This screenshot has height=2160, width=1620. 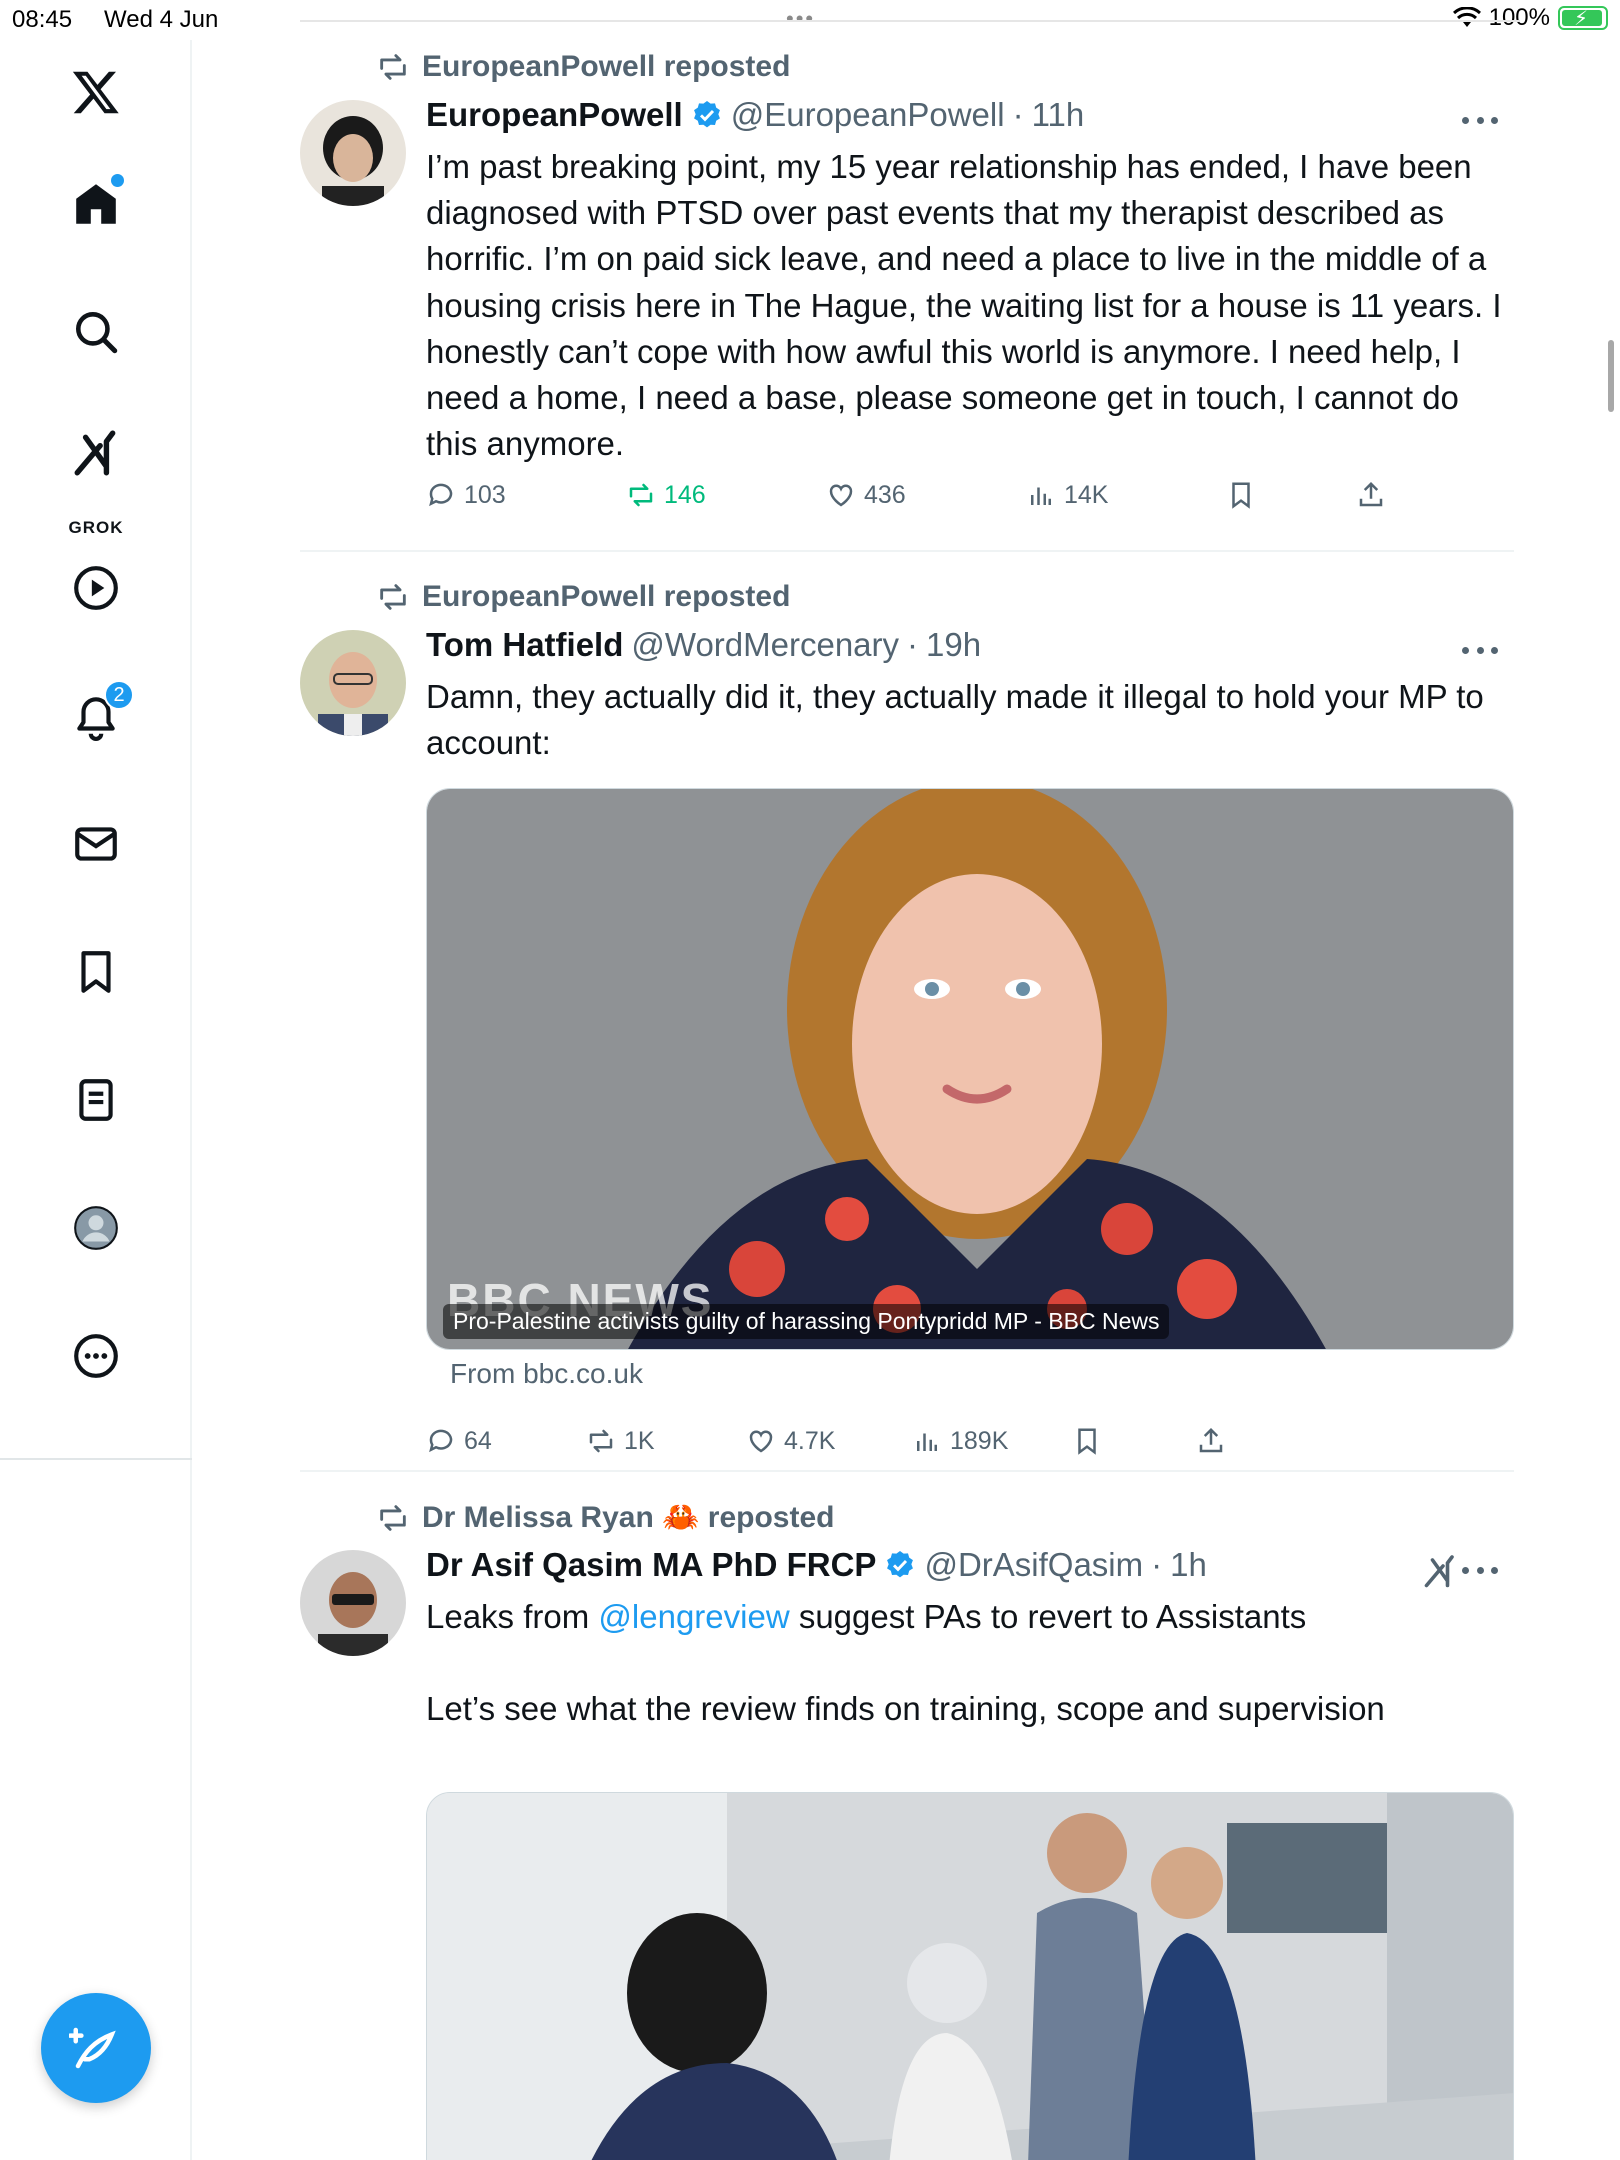 What do you see at coordinates (96, 454) in the screenshot?
I see `grok-icon` at bounding box center [96, 454].